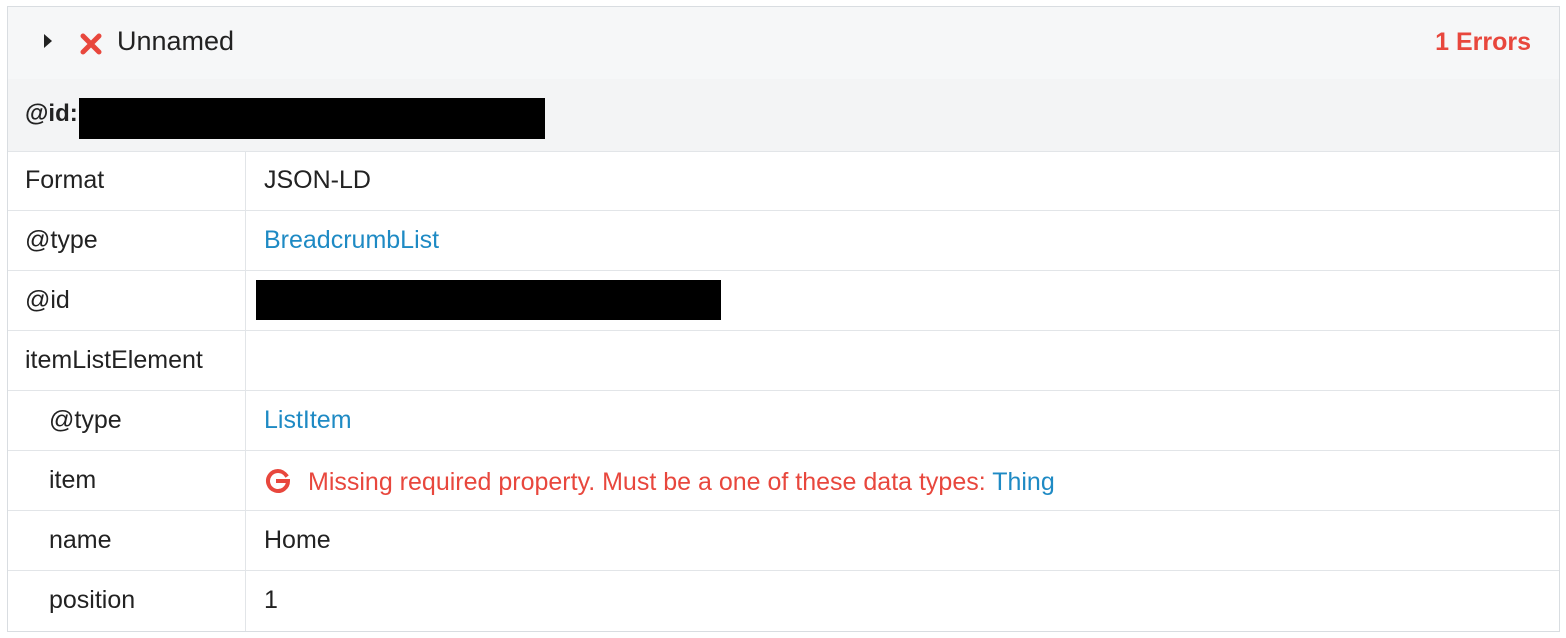 Image resolution: width=1566 pixels, height=638 pixels. Describe the element at coordinates (317, 180) in the screenshot. I see `property-value: JSON-LD` at that location.